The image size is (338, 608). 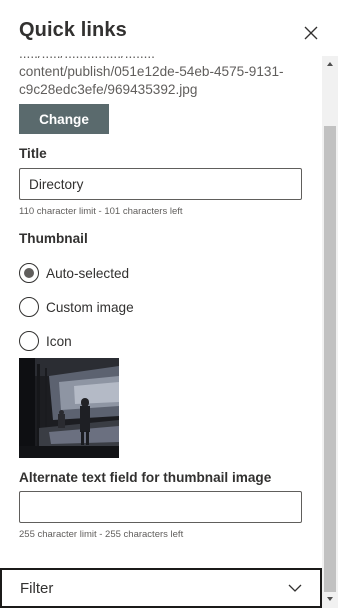 What do you see at coordinates (330, 64) in the screenshot?
I see `scroll-up-arrow-icon` at bounding box center [330, 64].